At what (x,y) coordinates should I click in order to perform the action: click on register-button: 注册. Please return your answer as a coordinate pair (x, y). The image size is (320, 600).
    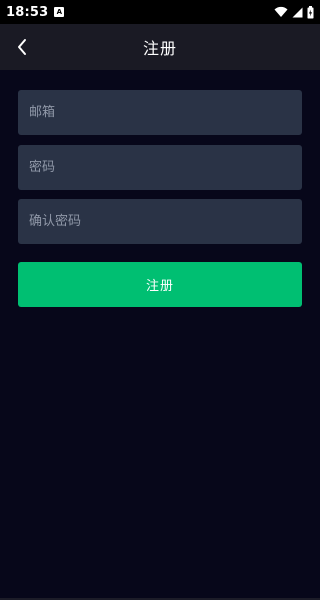
    Looking at the image, I should click on (160, 284).